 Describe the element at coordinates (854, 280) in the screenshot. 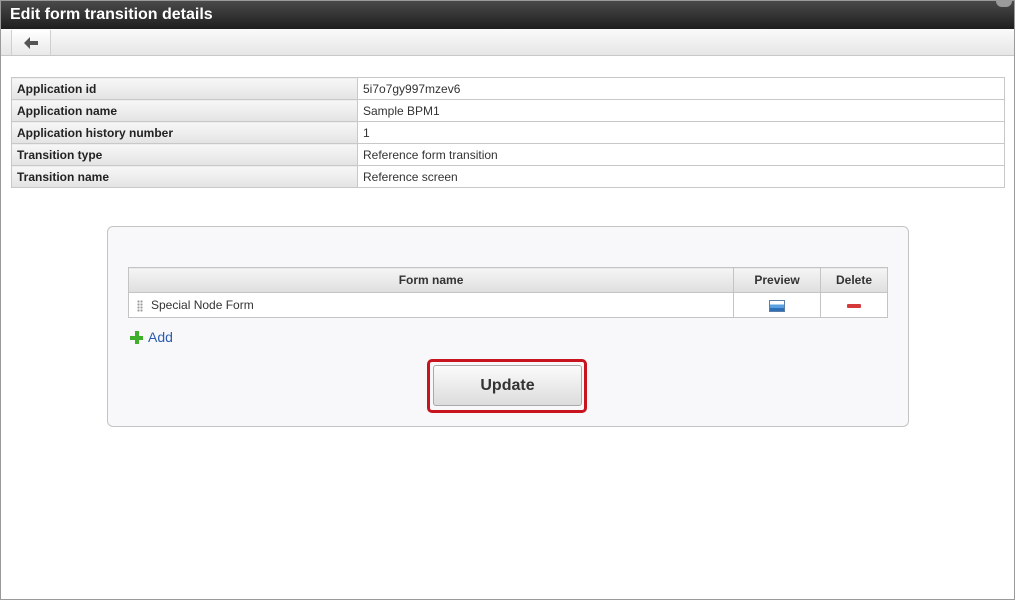

I see `column-header-delete: Delete` at that location.